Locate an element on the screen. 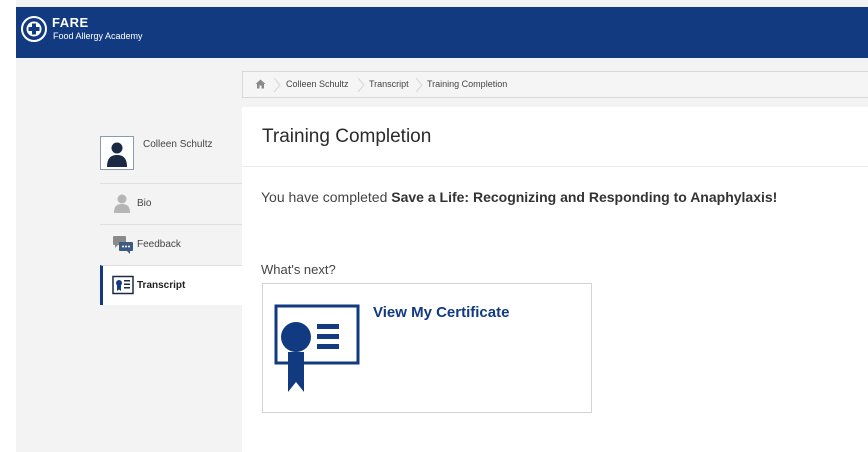 The height and width of the screenshot is (452, 868). top-header: FARE Food Allergy Academy is located at coordinates (442, 32).